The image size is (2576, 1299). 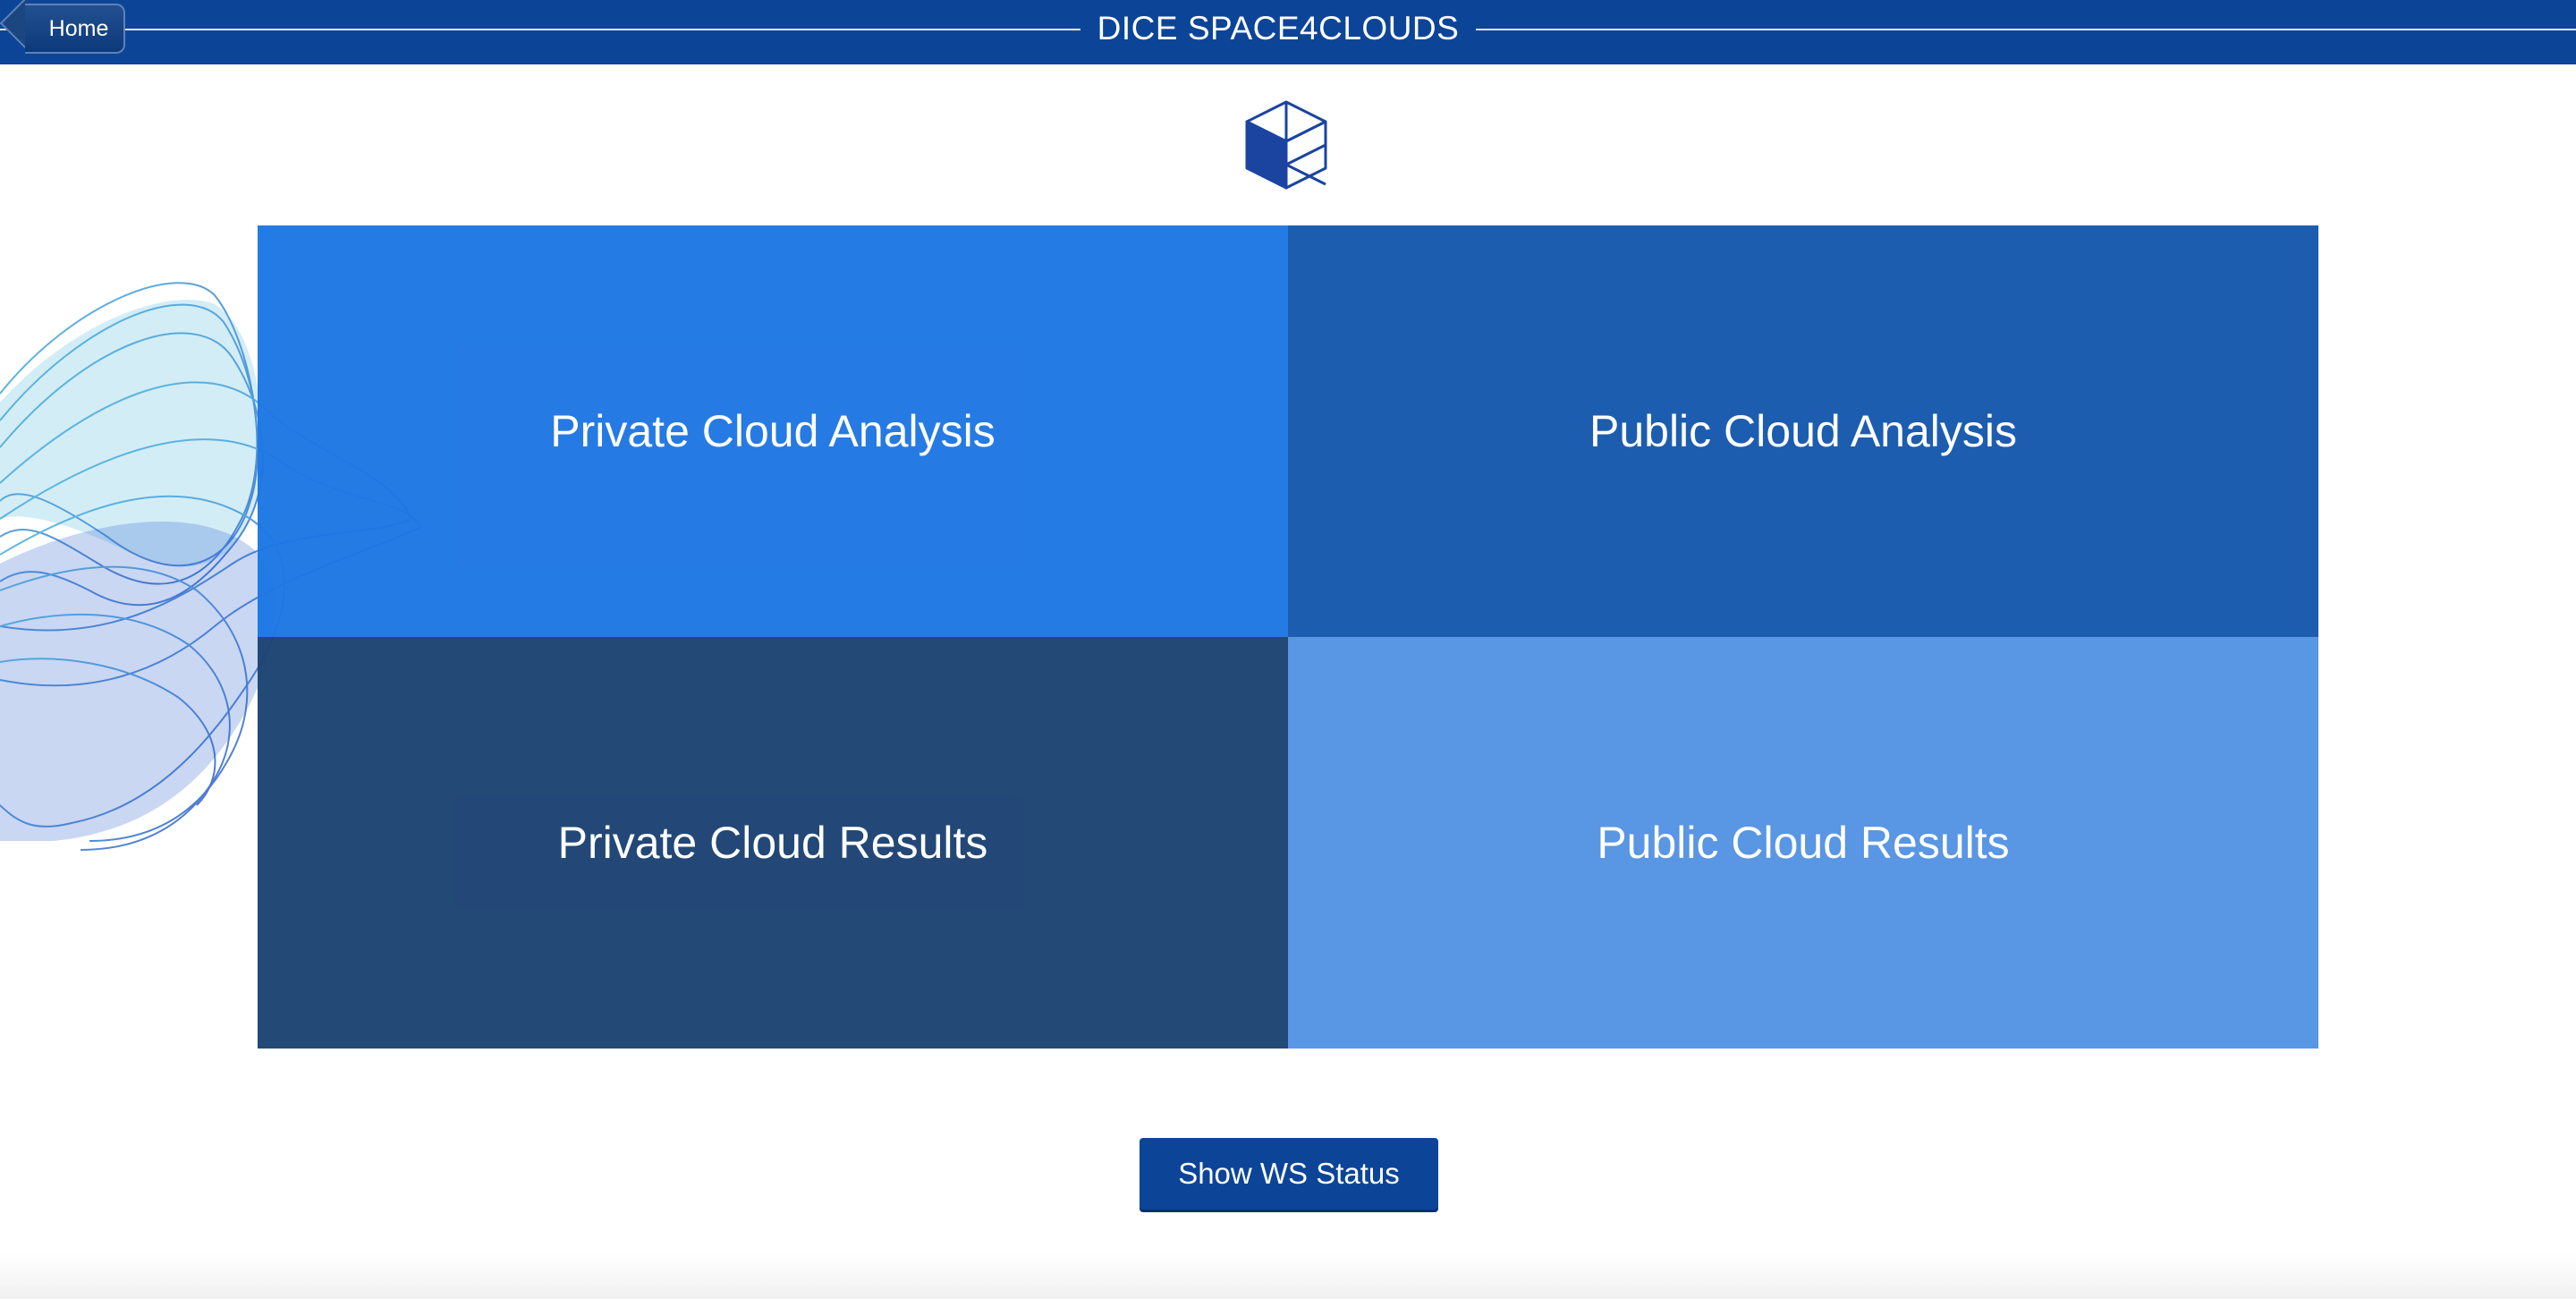 I want to click on cube-icon, so click(x=1286, y=145).